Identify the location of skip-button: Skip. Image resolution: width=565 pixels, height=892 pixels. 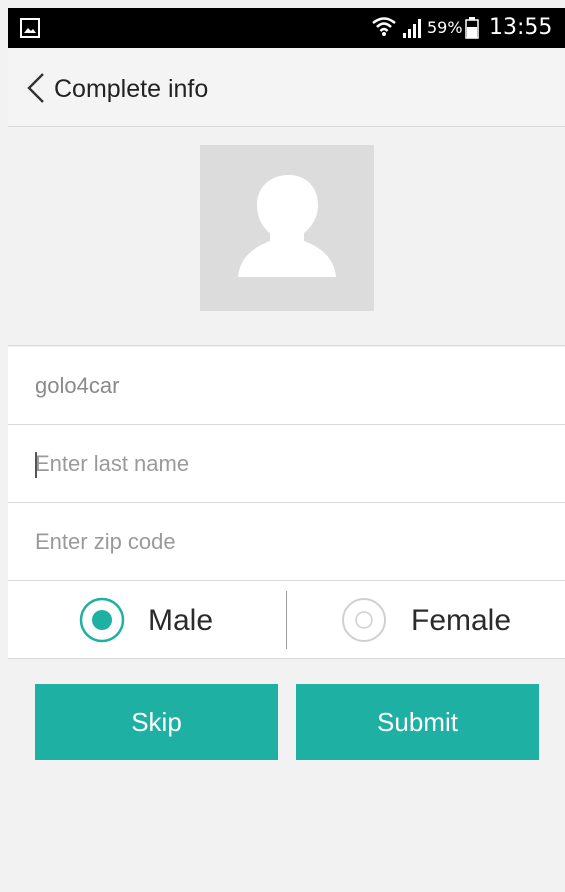
(156, 722).